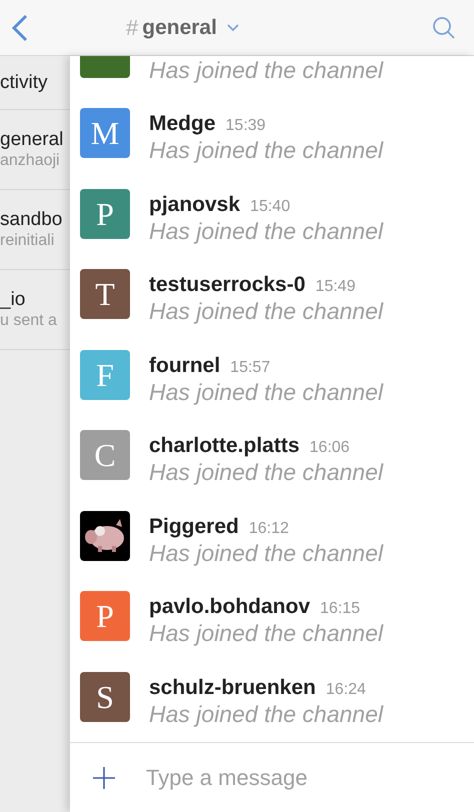 The image size is (474, 812). What do you see at coordinates (105, 697) in the screenshot?
I see `avatar: S` at bounding box center [105, 697].